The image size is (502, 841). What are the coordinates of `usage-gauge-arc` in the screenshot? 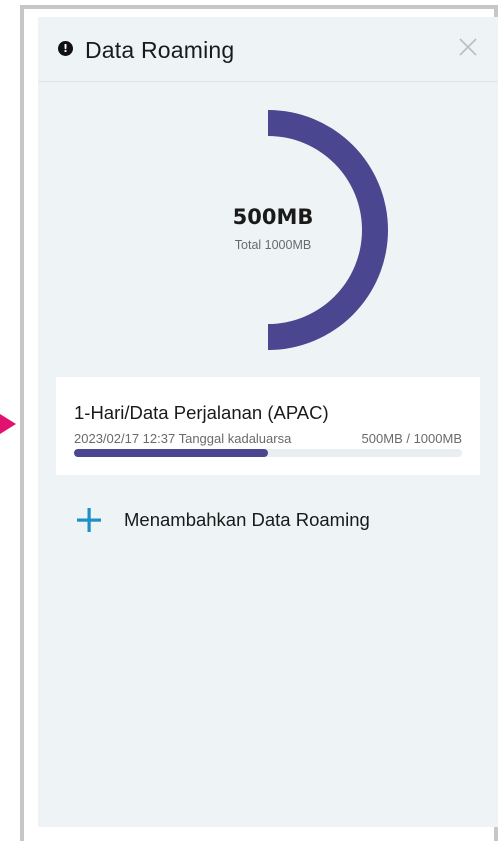 It's located at (328, 230).